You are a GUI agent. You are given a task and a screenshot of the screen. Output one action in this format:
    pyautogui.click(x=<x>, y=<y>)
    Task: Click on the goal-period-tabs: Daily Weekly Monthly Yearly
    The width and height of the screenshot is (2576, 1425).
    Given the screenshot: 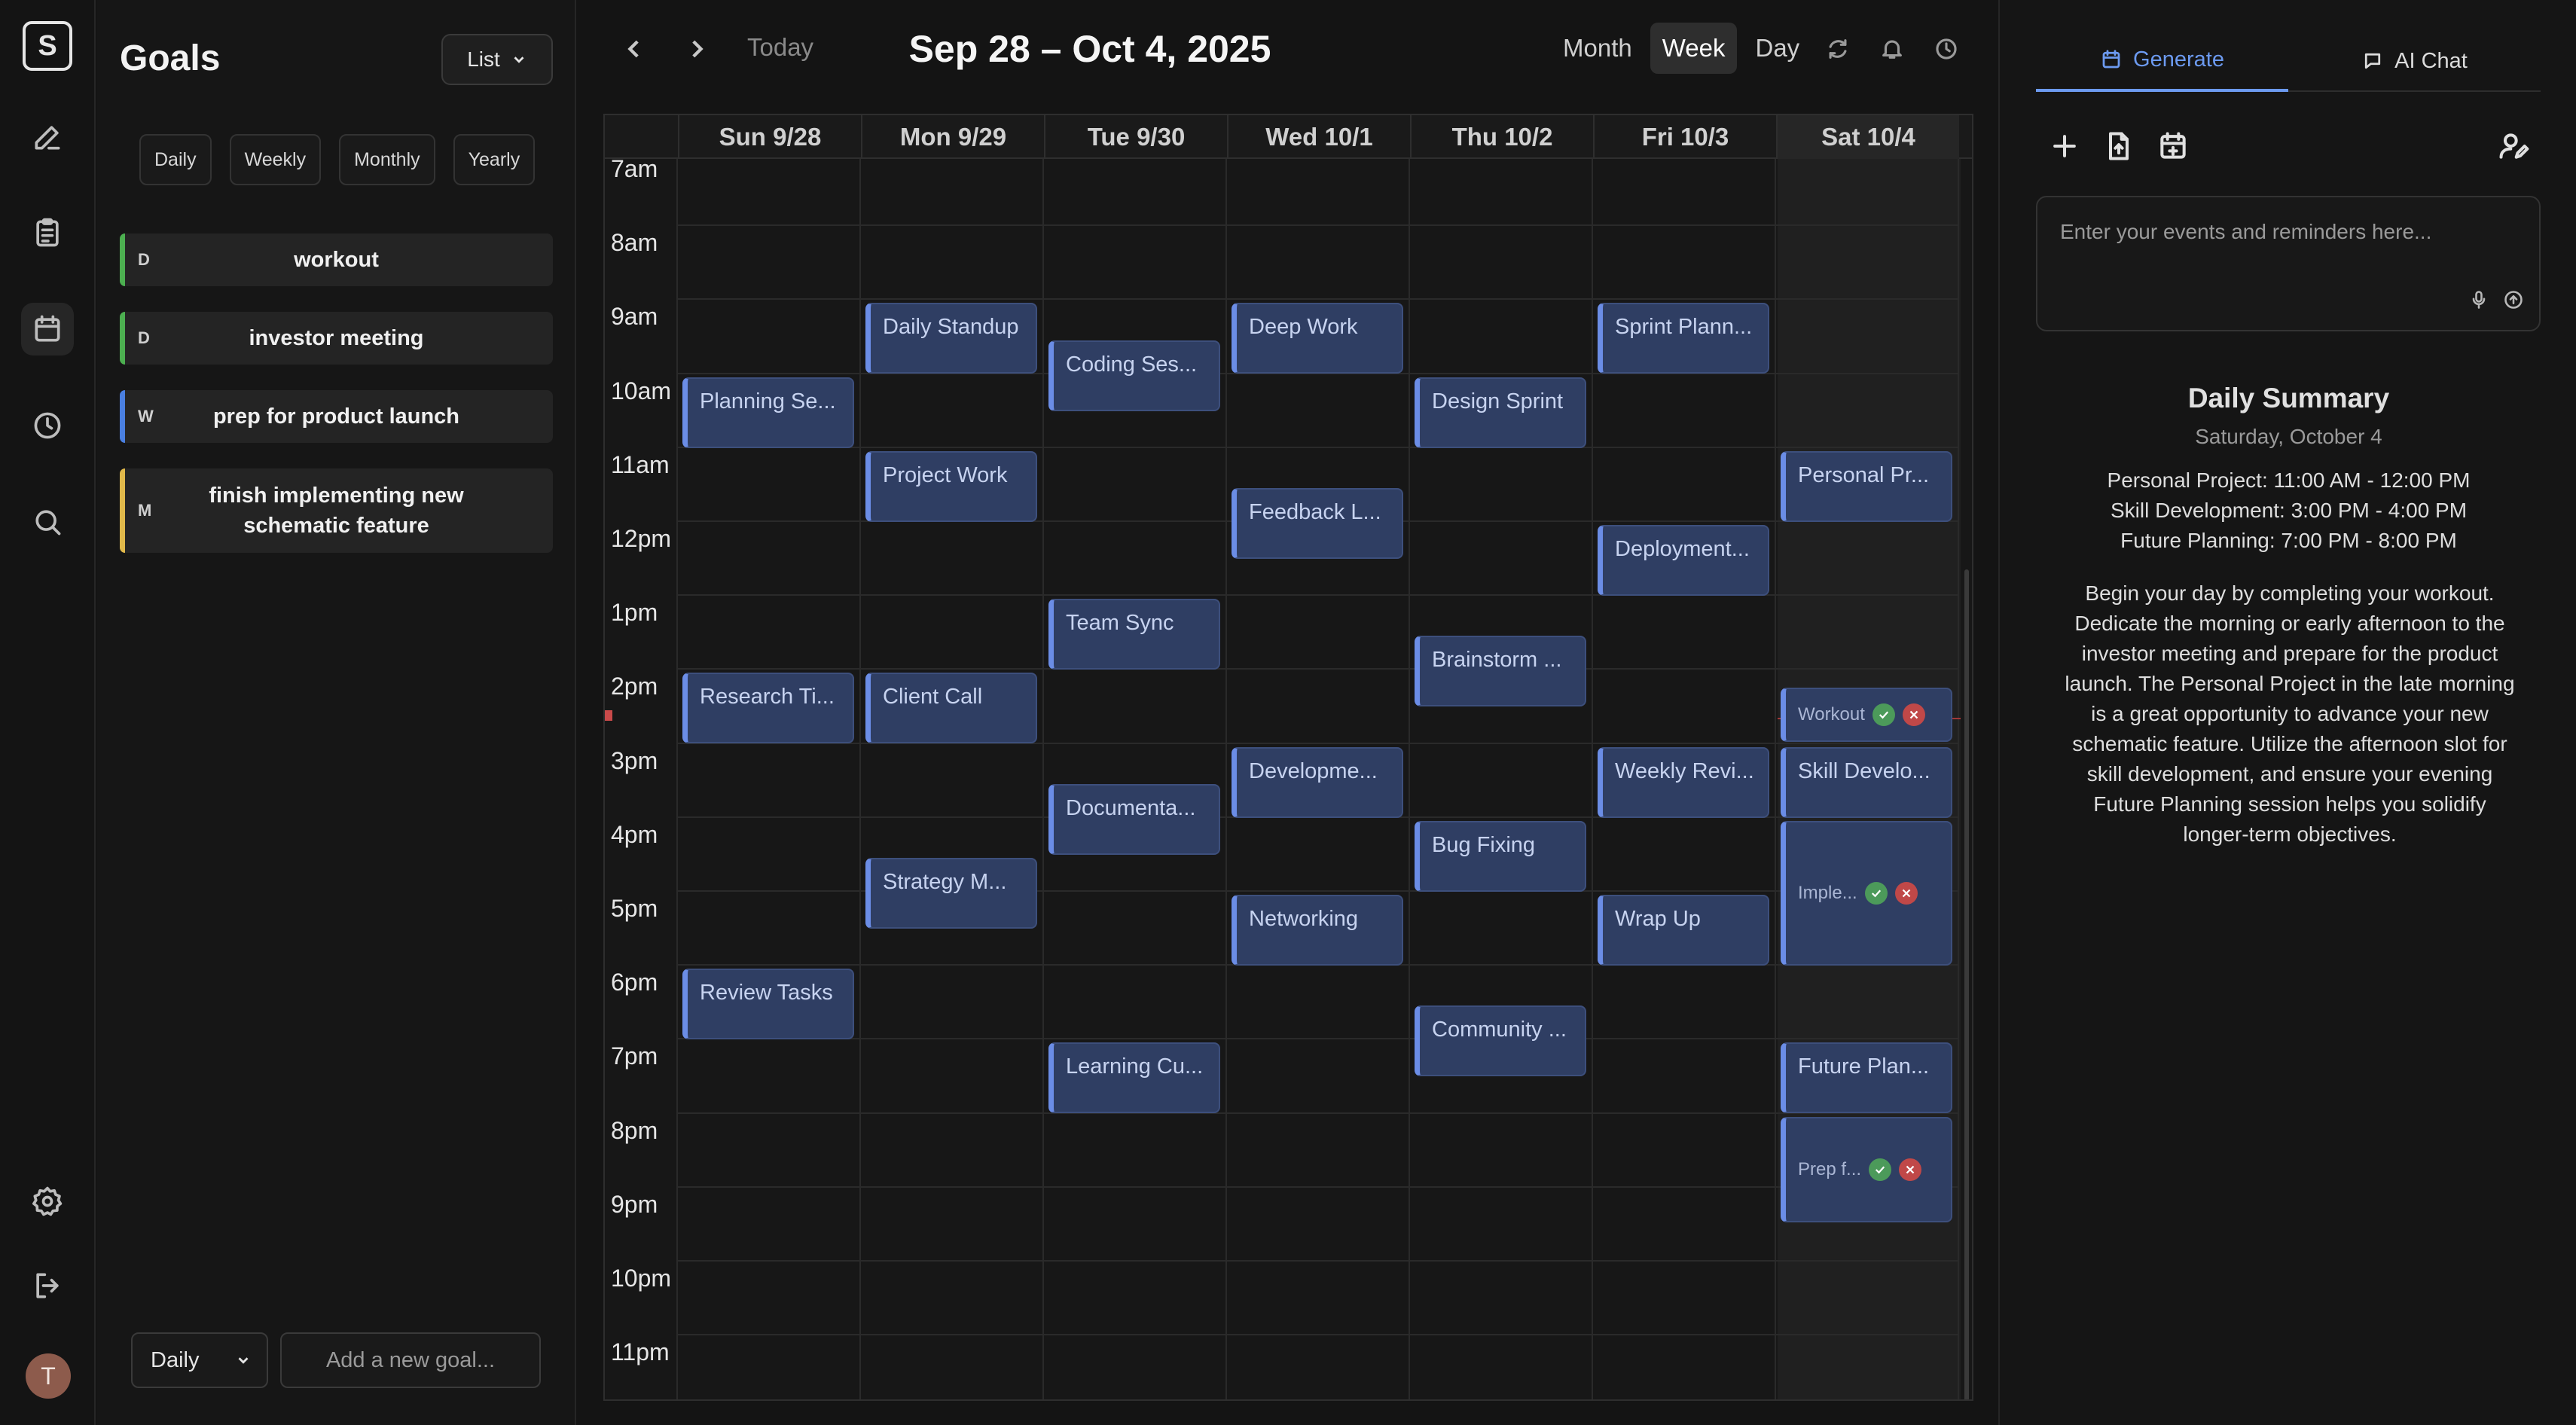 What is the action you would take?
    pyautogui.click(x=338, y=160)
    